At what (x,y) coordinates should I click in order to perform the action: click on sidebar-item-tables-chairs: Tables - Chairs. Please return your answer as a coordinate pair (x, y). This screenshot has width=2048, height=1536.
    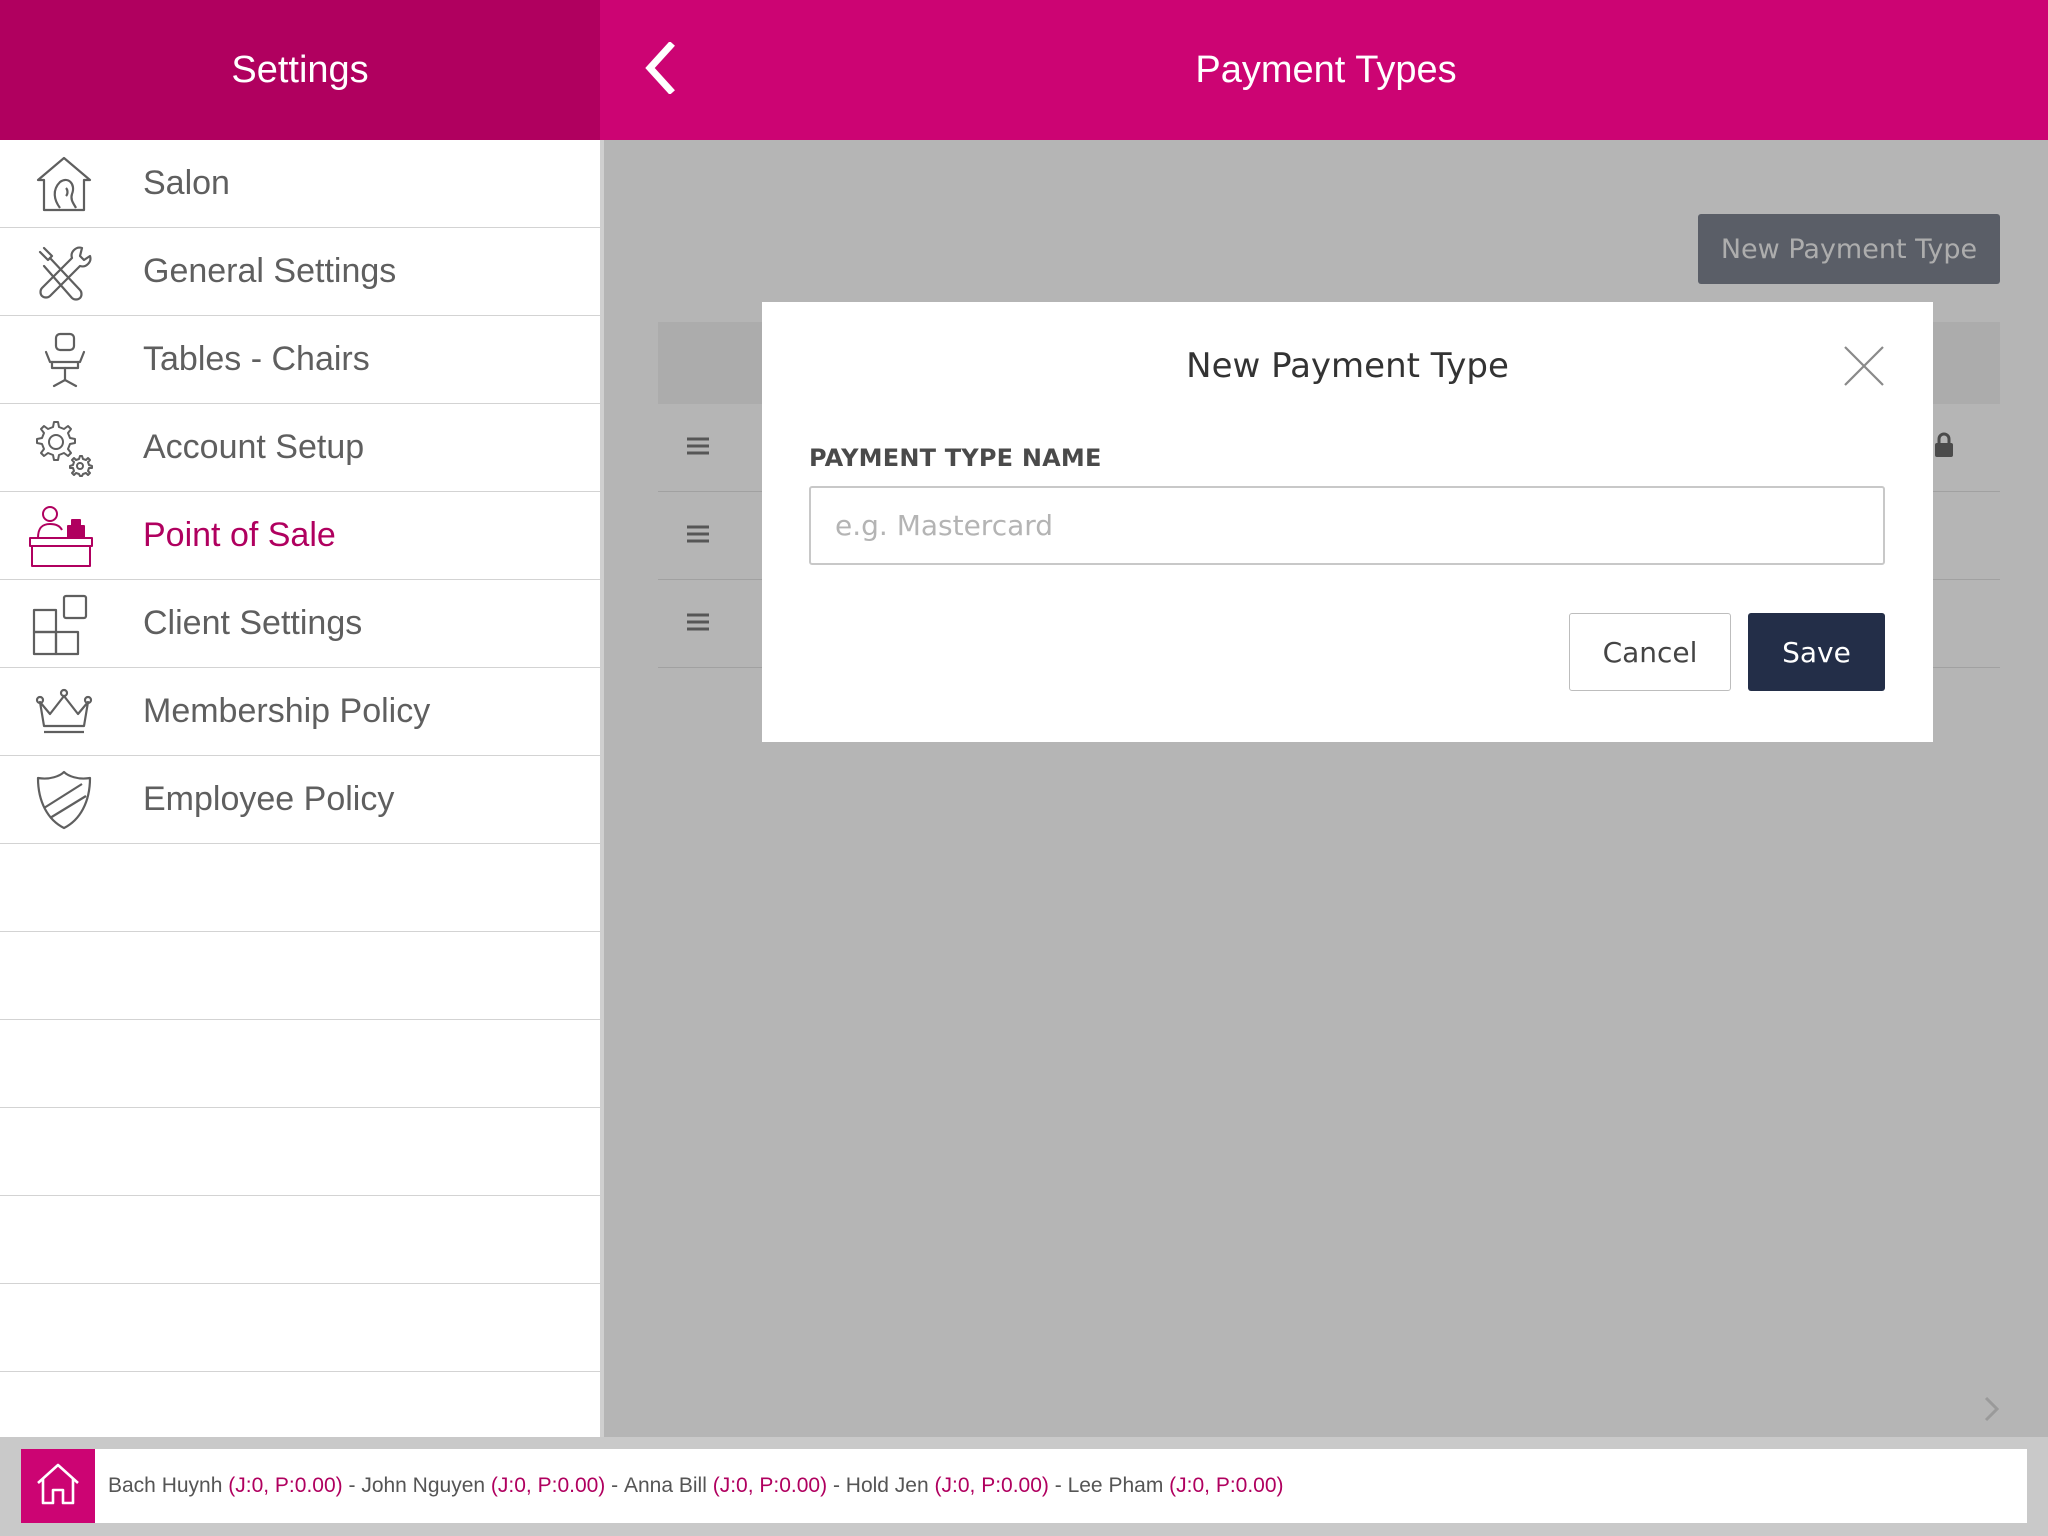
    Looking at the image, I should click on (300, 360).